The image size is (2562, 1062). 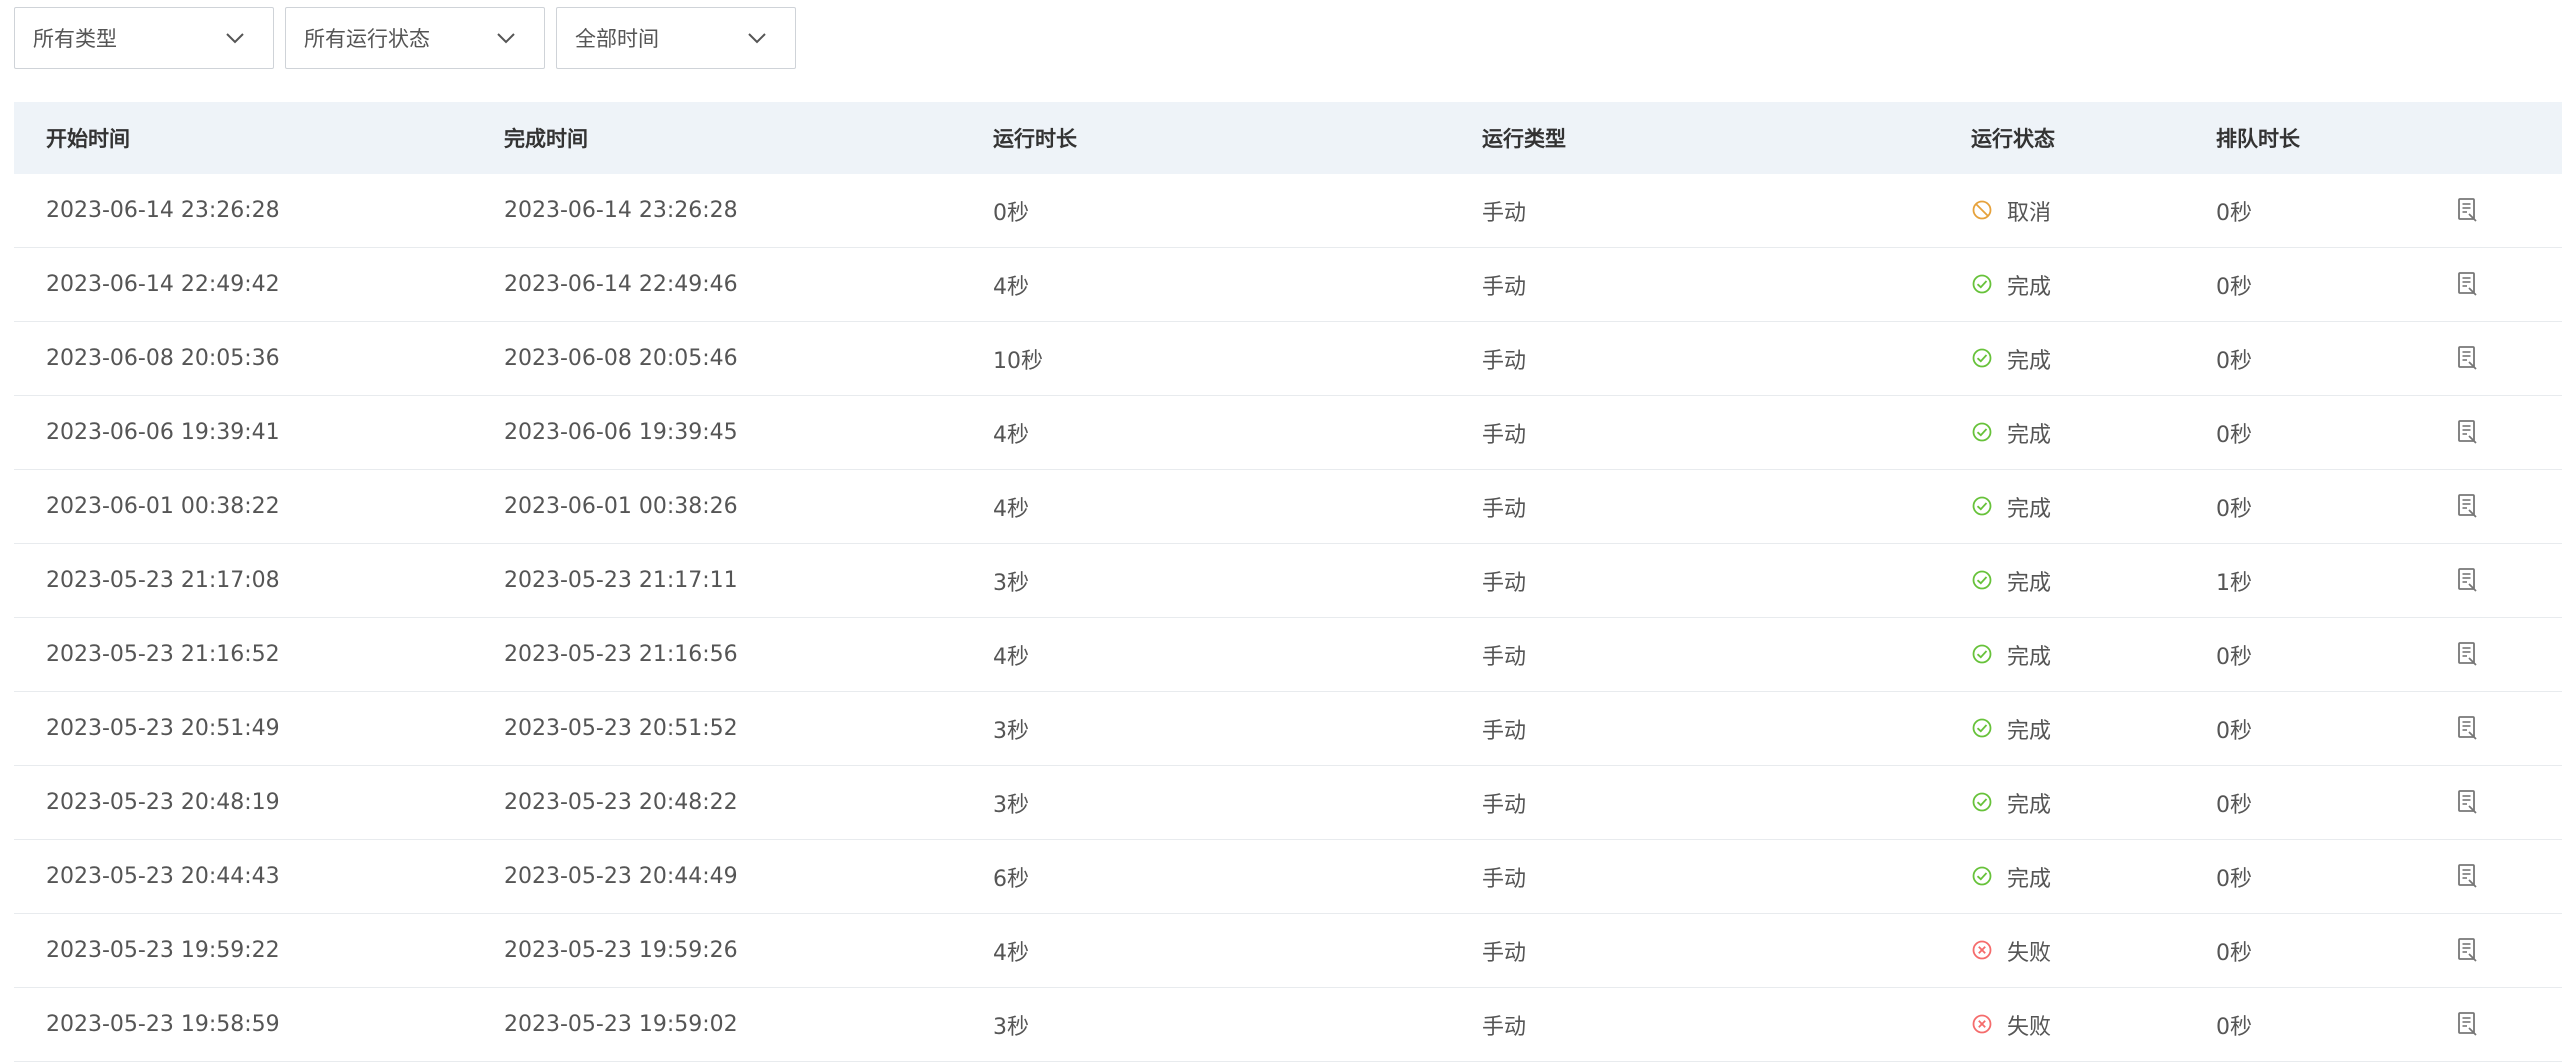 I want to click on end-time-cell: 2023-05-23 19:59:26, so click(x=621, y=950).